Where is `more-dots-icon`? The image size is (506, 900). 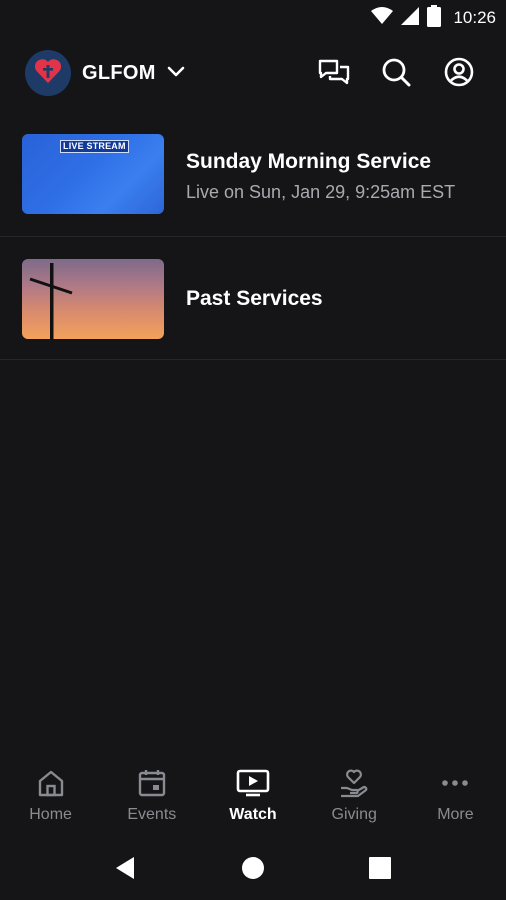 more-dots-icon is located at coordinates (455, 783).